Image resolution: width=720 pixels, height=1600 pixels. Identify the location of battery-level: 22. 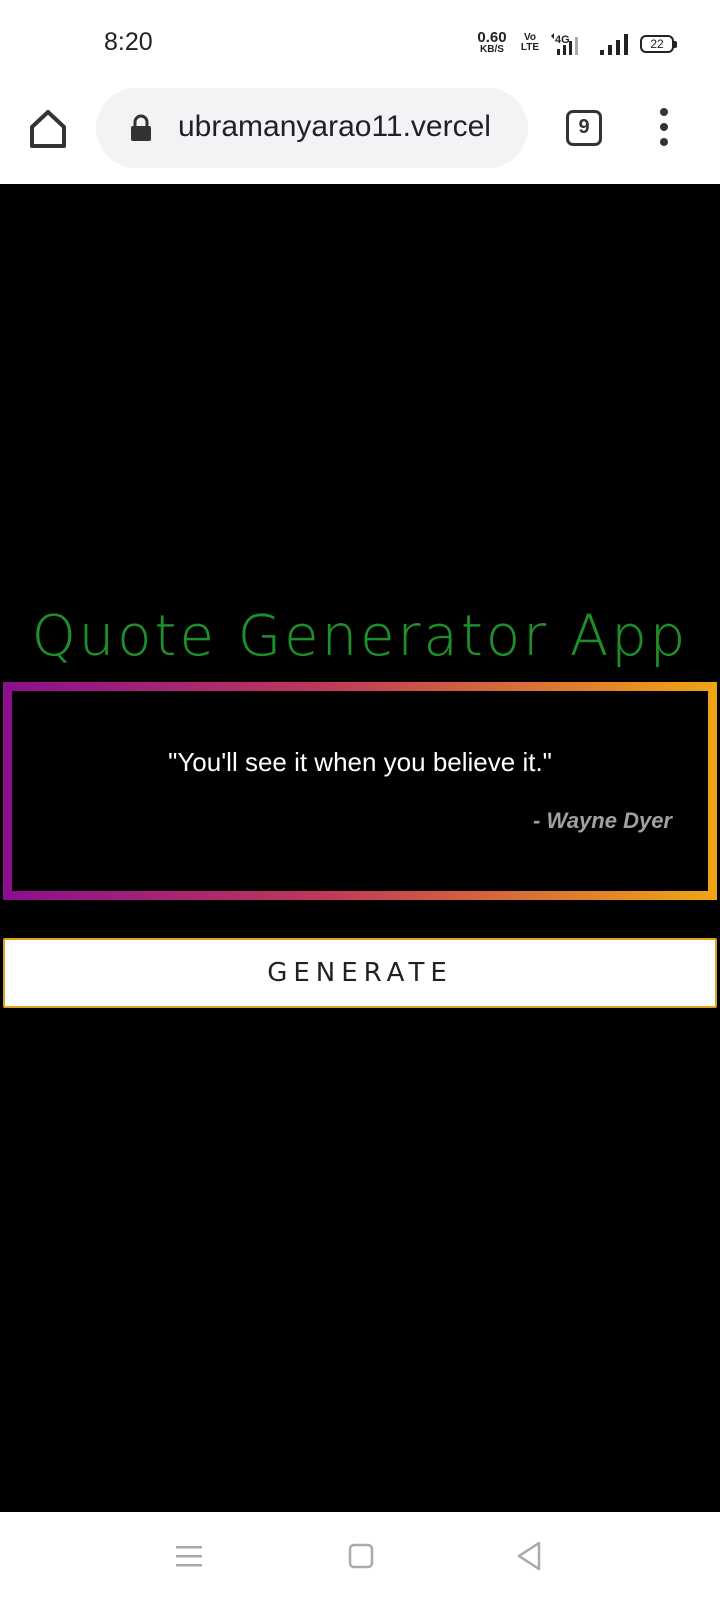
(657, 44).